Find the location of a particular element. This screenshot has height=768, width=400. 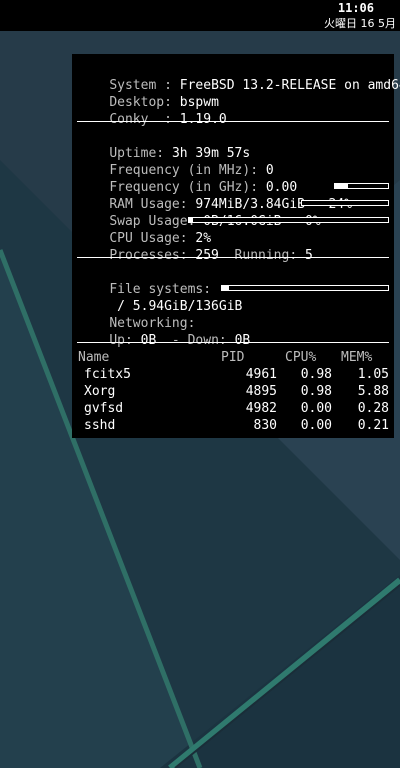

conky-version-value: 1.19.0 is located at coordinates (203, 119).